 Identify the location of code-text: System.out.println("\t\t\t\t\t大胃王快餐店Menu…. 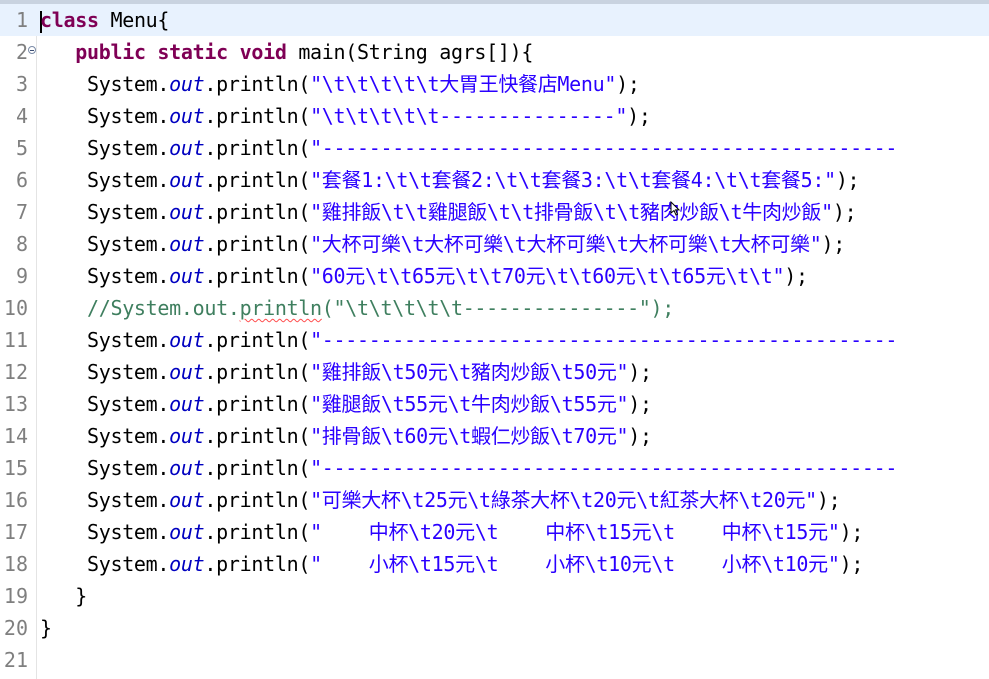
(340, 84).